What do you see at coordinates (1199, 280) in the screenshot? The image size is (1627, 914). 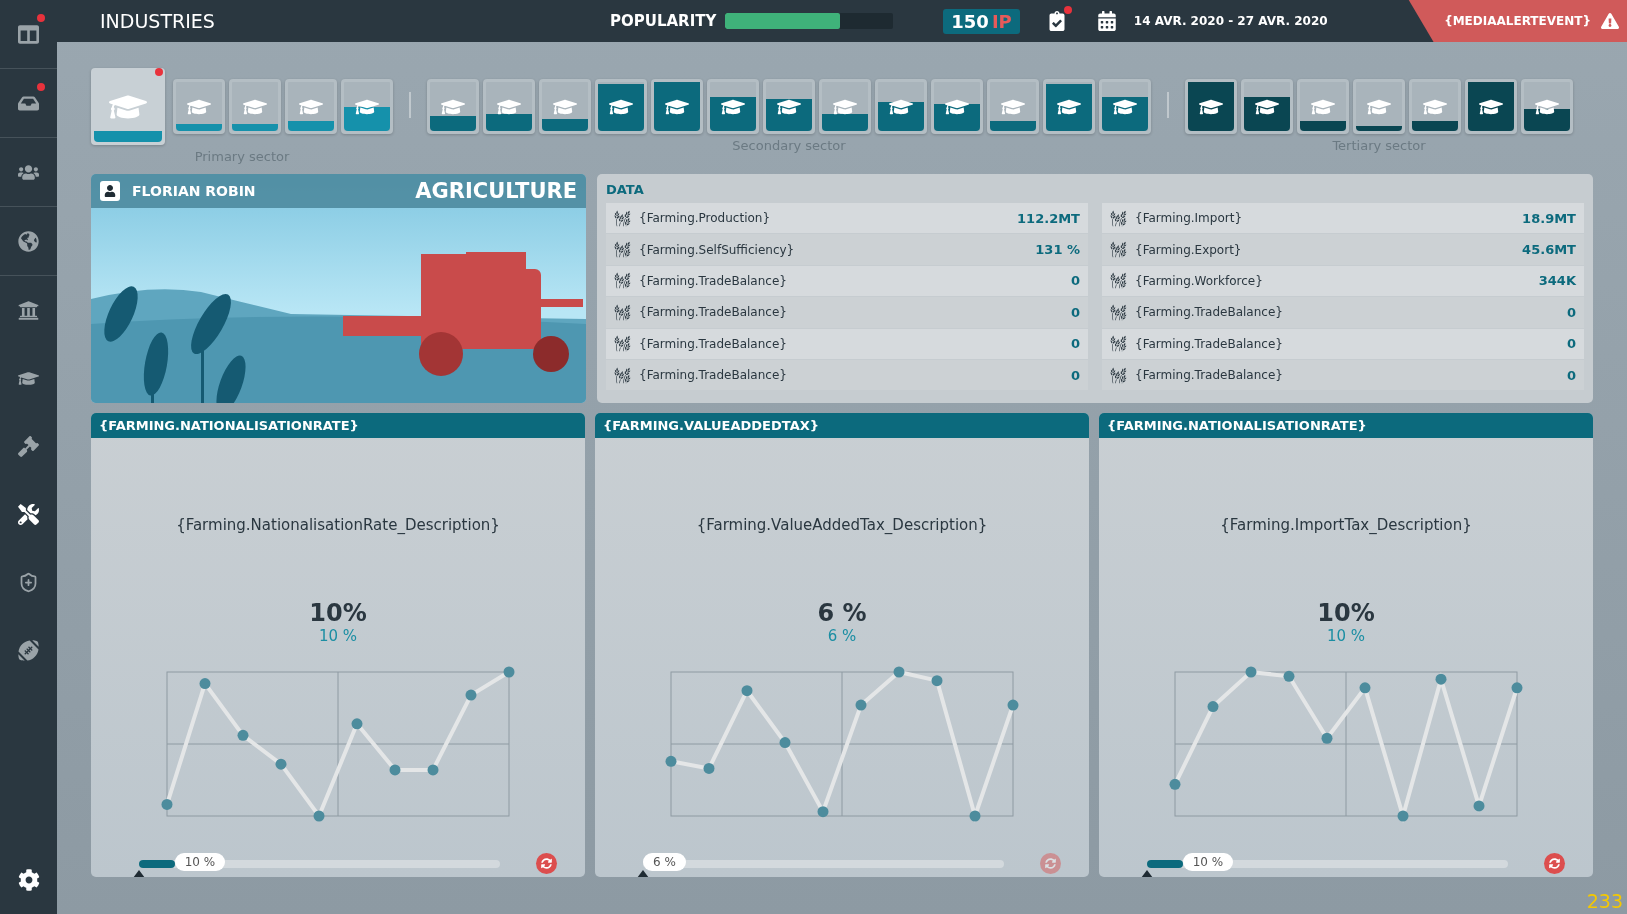 I see `data-label: {Farming.Workforce}` at bounding box center [1199, 280].